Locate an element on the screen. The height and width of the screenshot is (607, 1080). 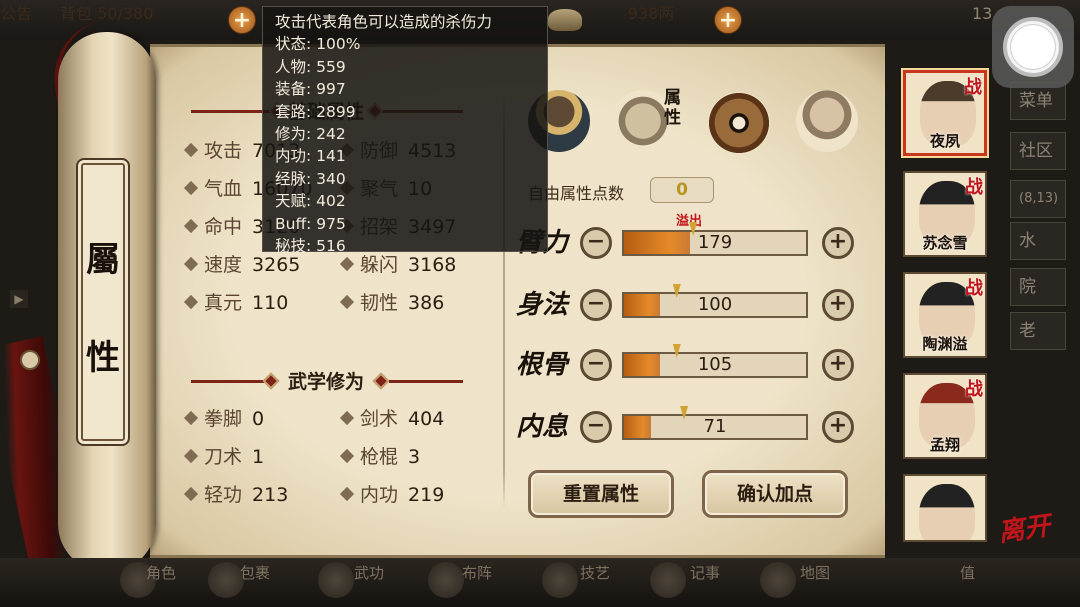
clock-text: 13 is located at coordinates (982, 13).